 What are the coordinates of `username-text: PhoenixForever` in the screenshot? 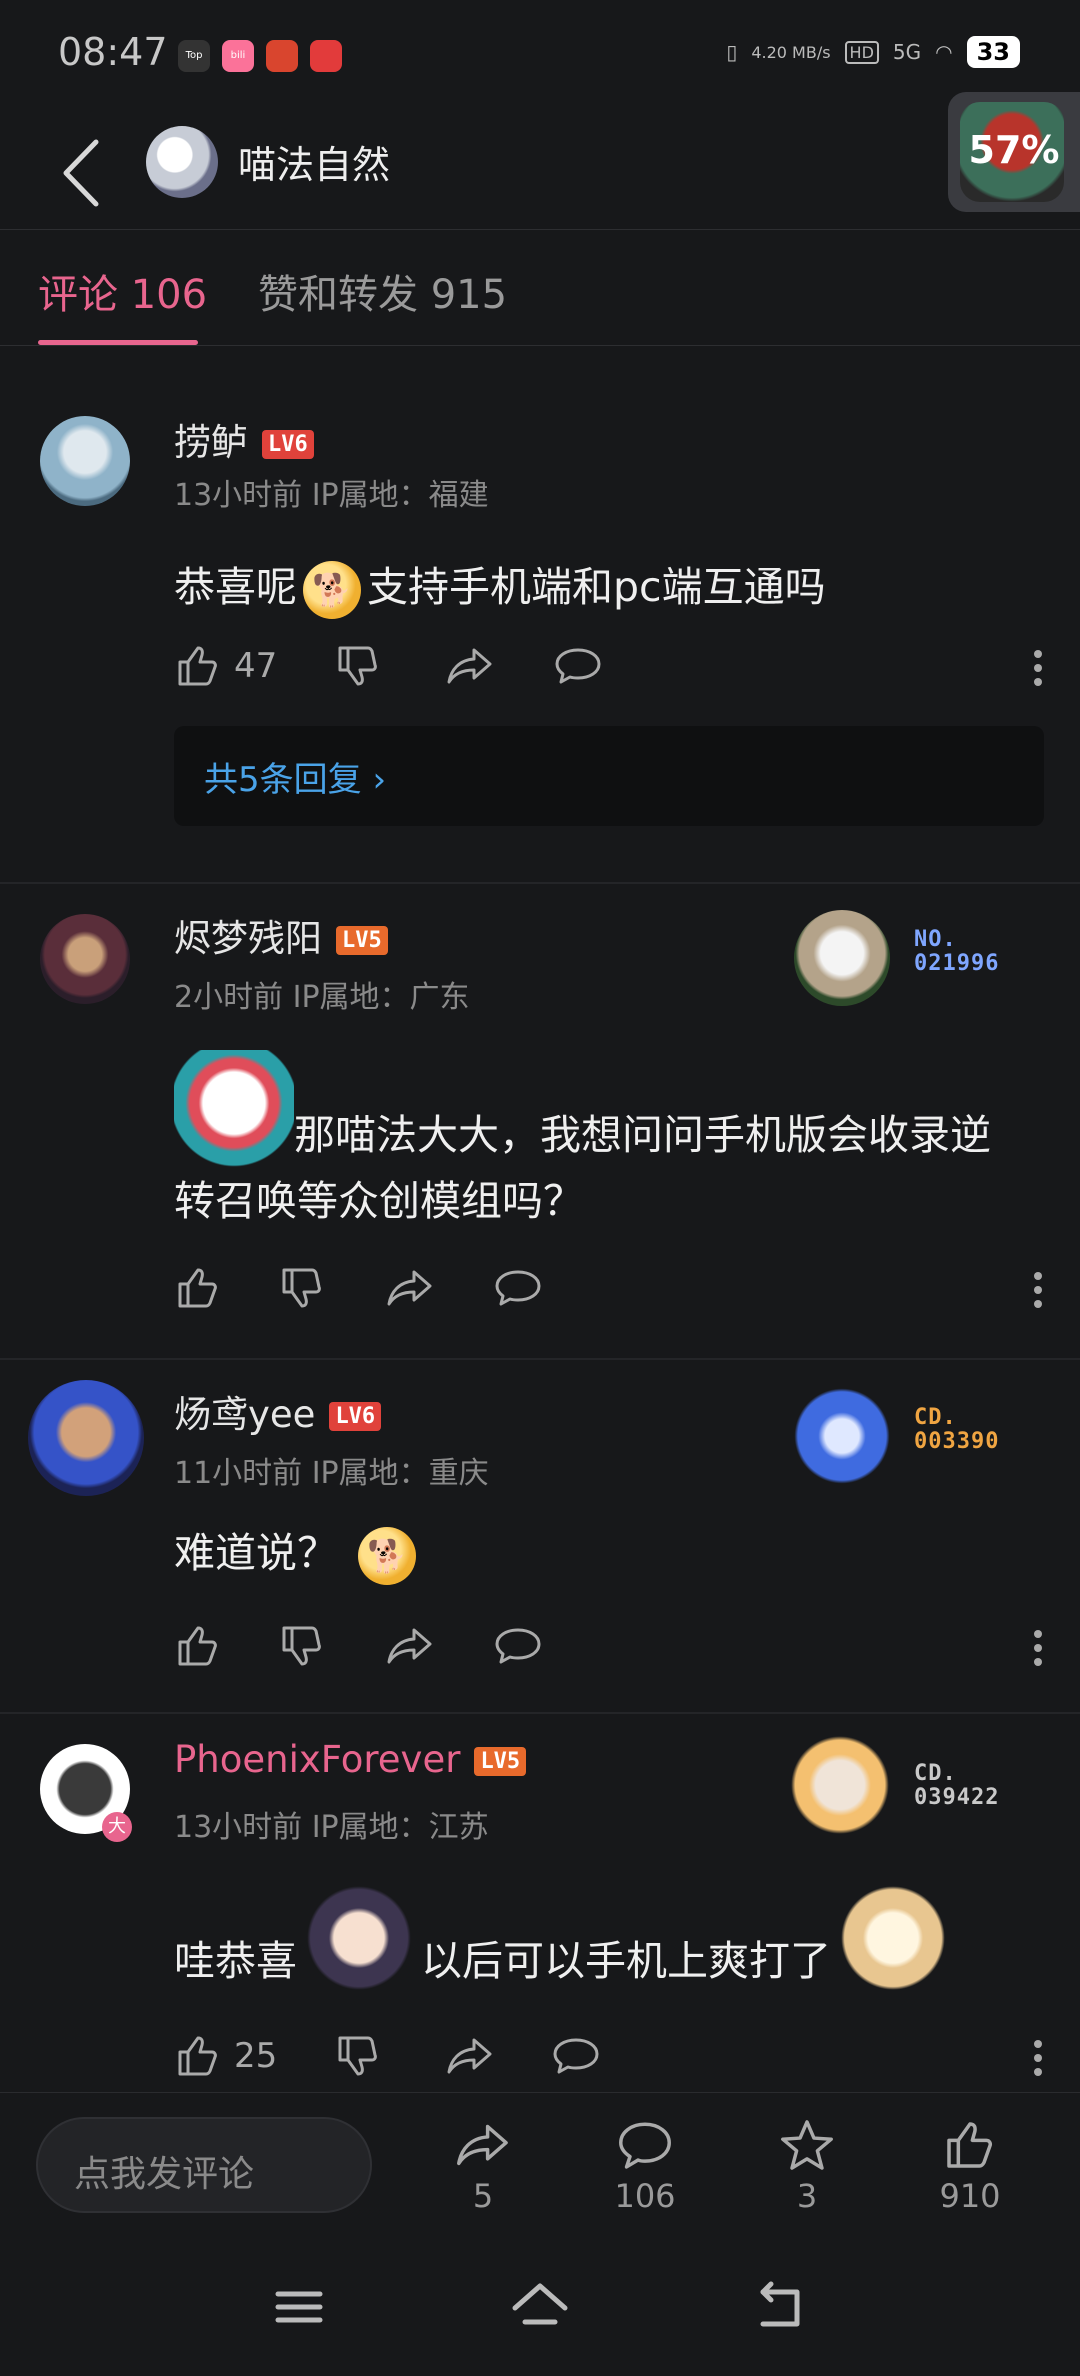 It's located at (317, 1759).